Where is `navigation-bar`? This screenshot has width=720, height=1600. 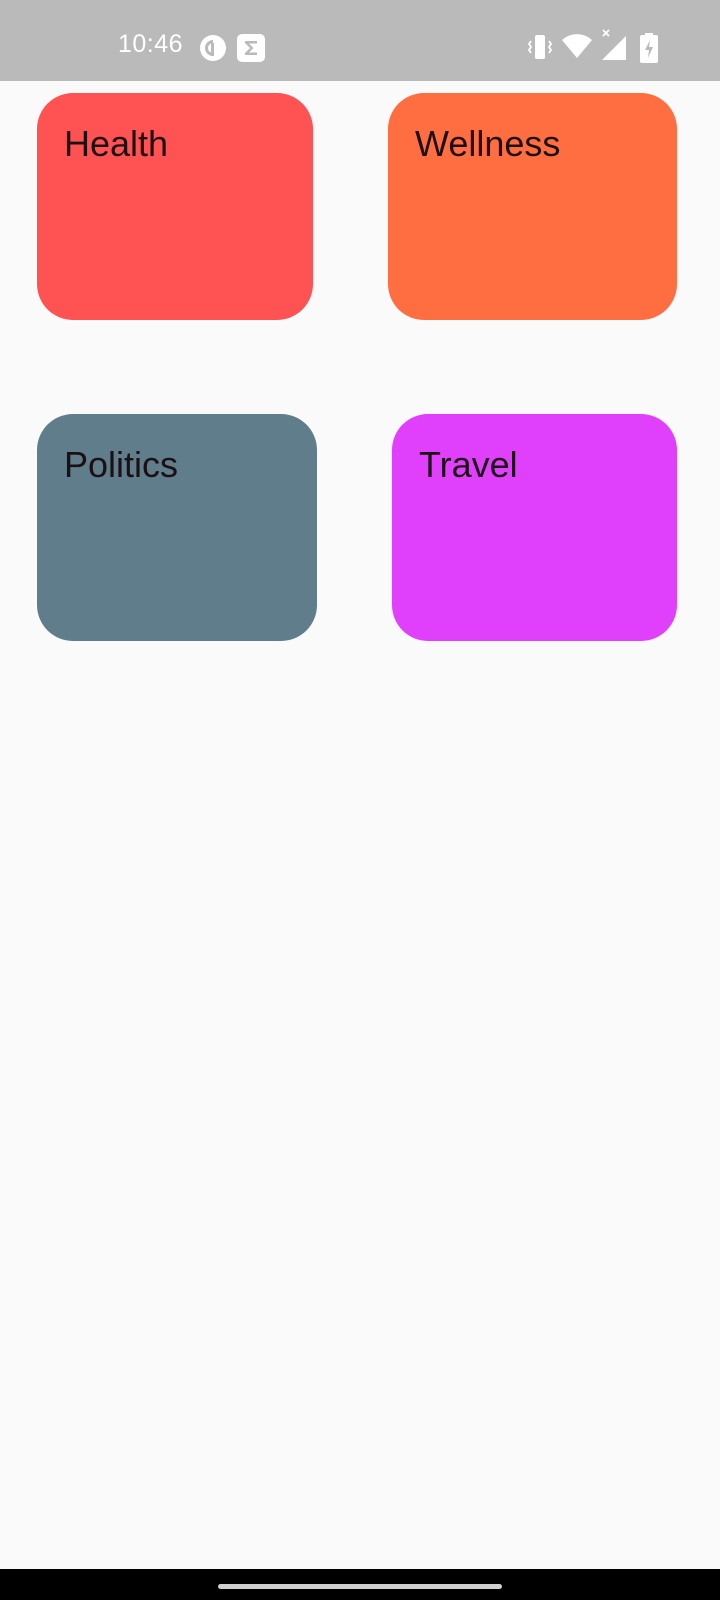
navigation-bar is located at coordinates (360, 1584).